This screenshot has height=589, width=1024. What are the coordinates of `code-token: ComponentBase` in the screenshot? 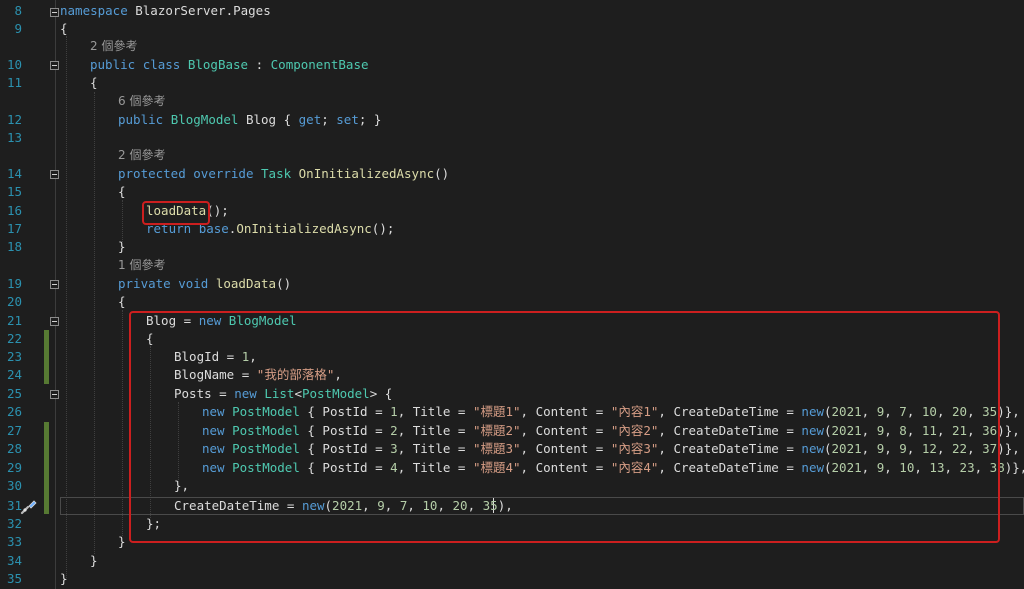 It's located at (319, 64).